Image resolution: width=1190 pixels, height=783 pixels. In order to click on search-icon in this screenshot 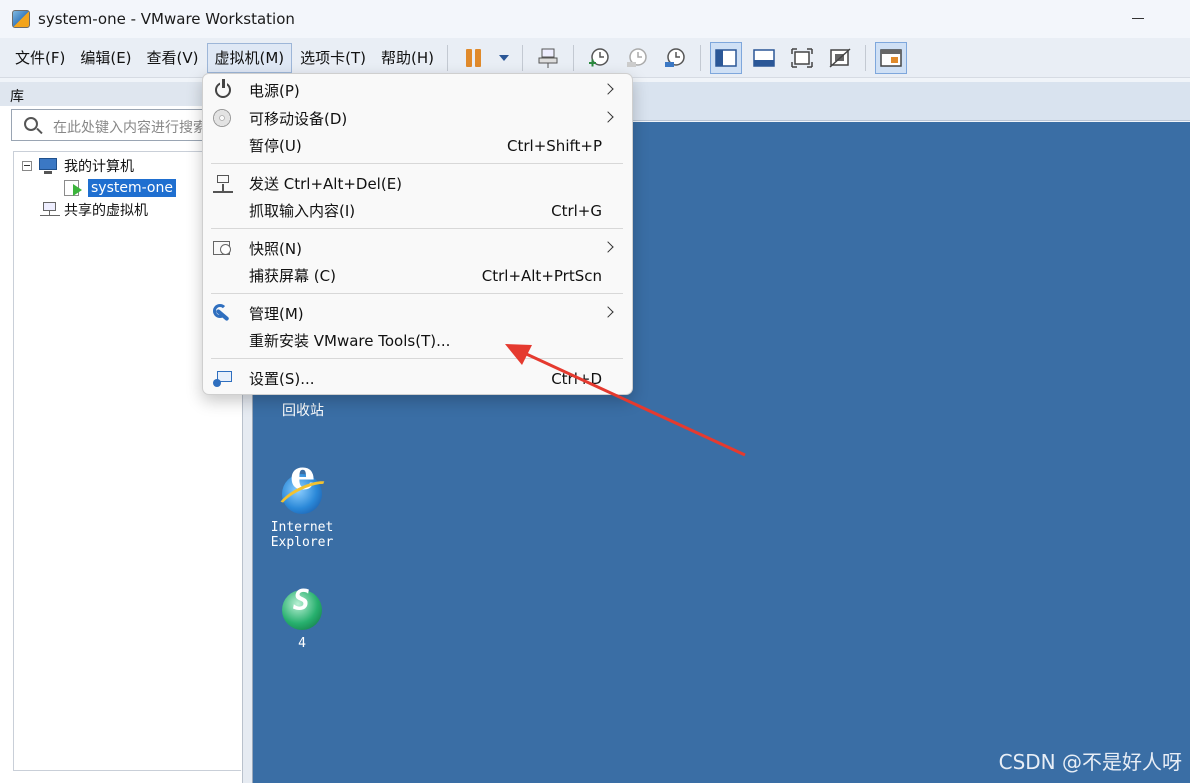, I will do `click(31, 124)`.